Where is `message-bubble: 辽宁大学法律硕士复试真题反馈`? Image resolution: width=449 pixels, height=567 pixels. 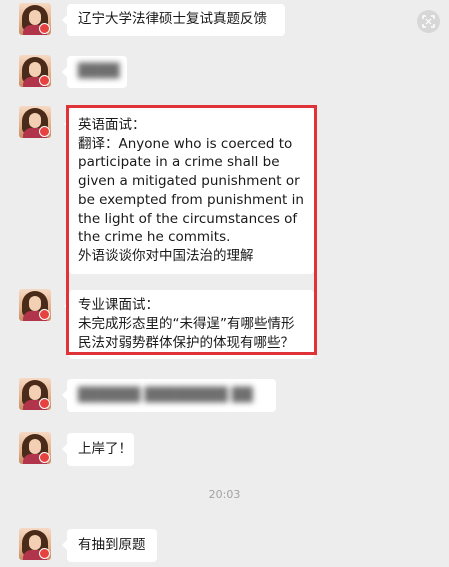 message-bubble: 辽宁大学法律硕士复试真题反馈 is located at coordinates (173, 20).